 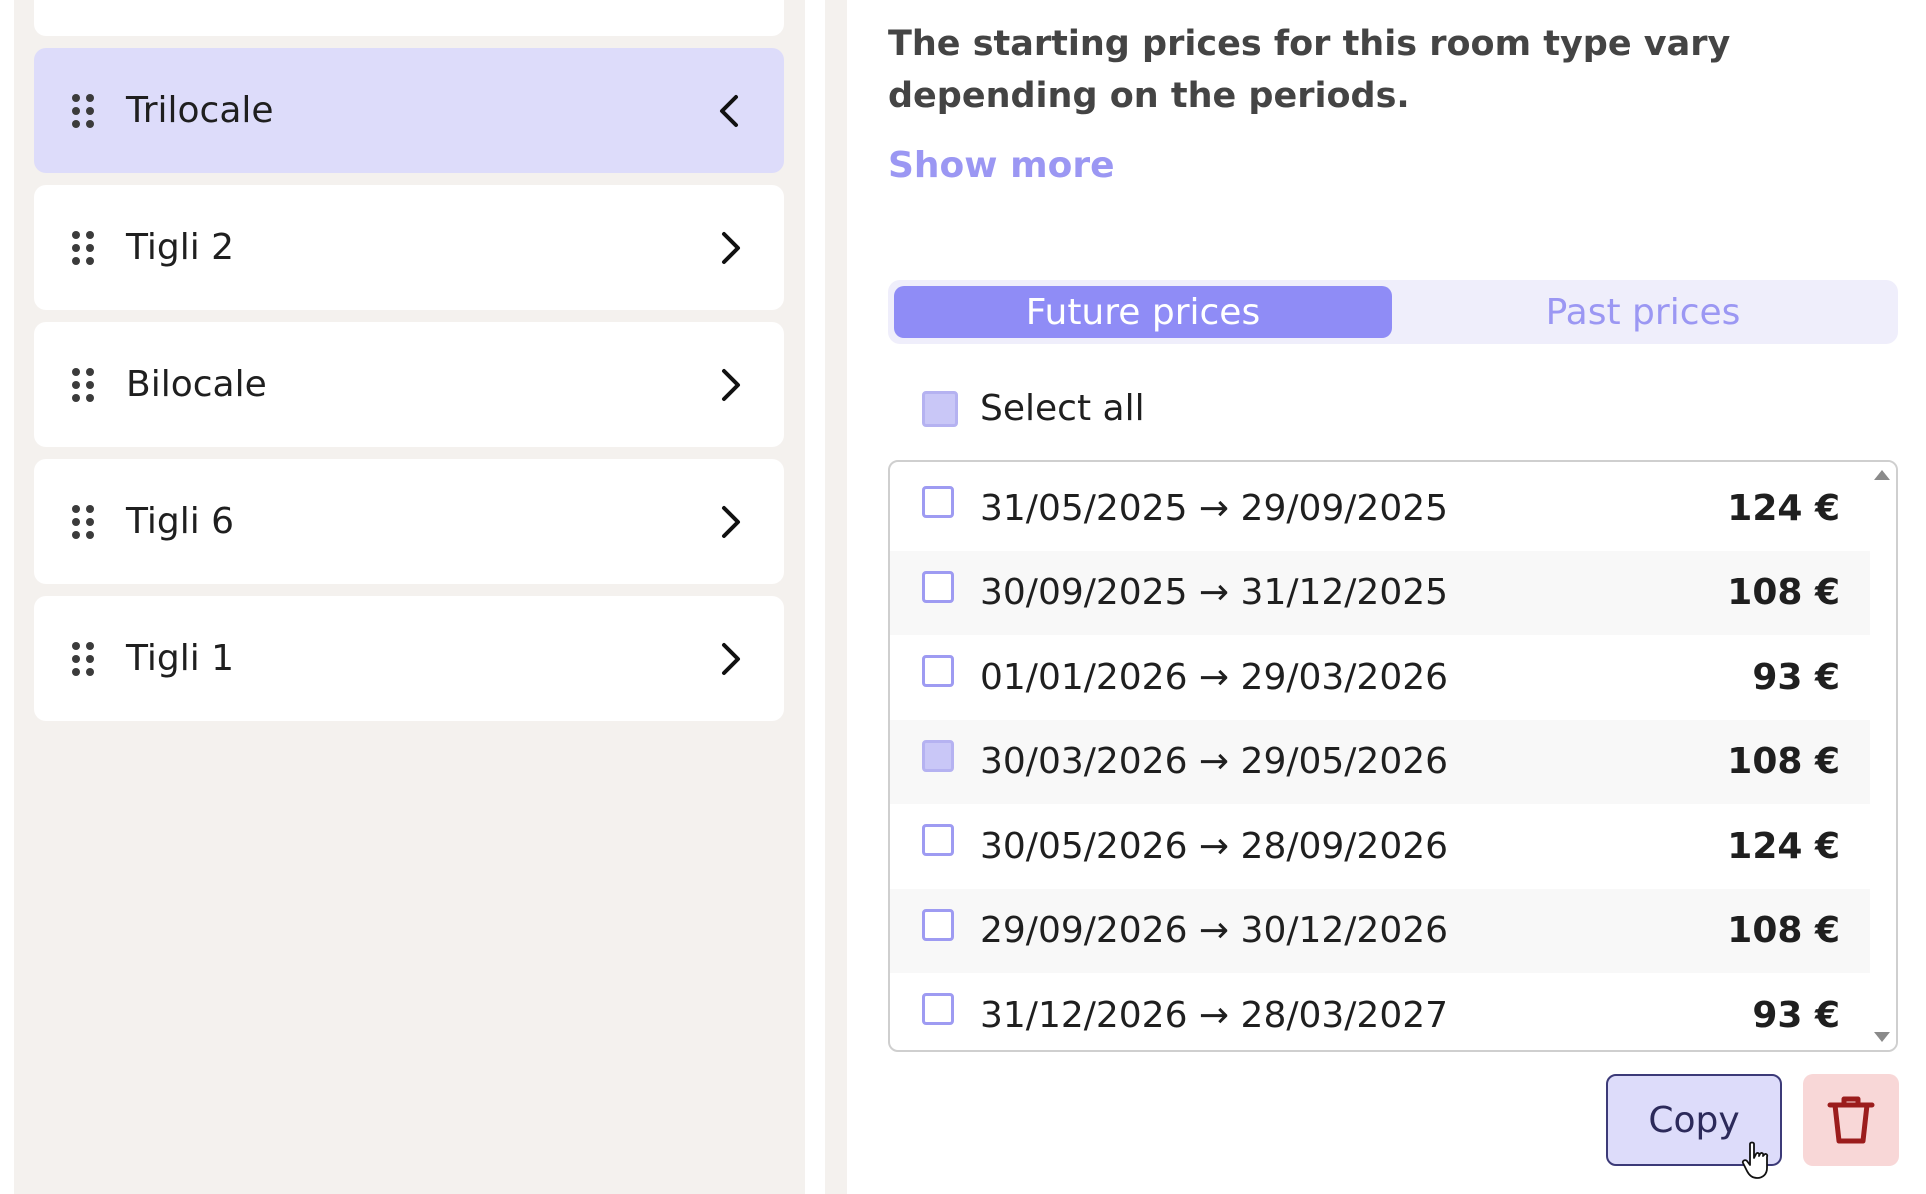 I want to click on show-more-link: Show more, so click(x=1001, y=165).